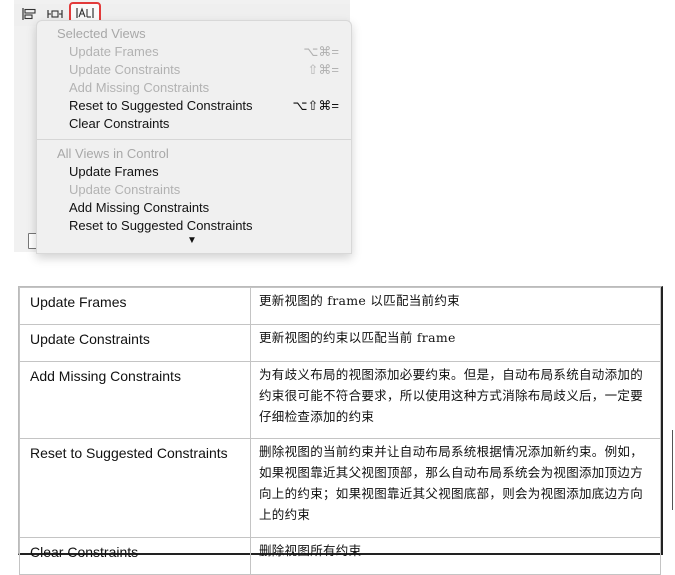 Image resolution: width=675 pixels, height=575 pixels. What do you see at coordinates (323, 69) in the screenshot?
I see `shortcut-label: ⇧⌘=` at bounding box center [323, 69].